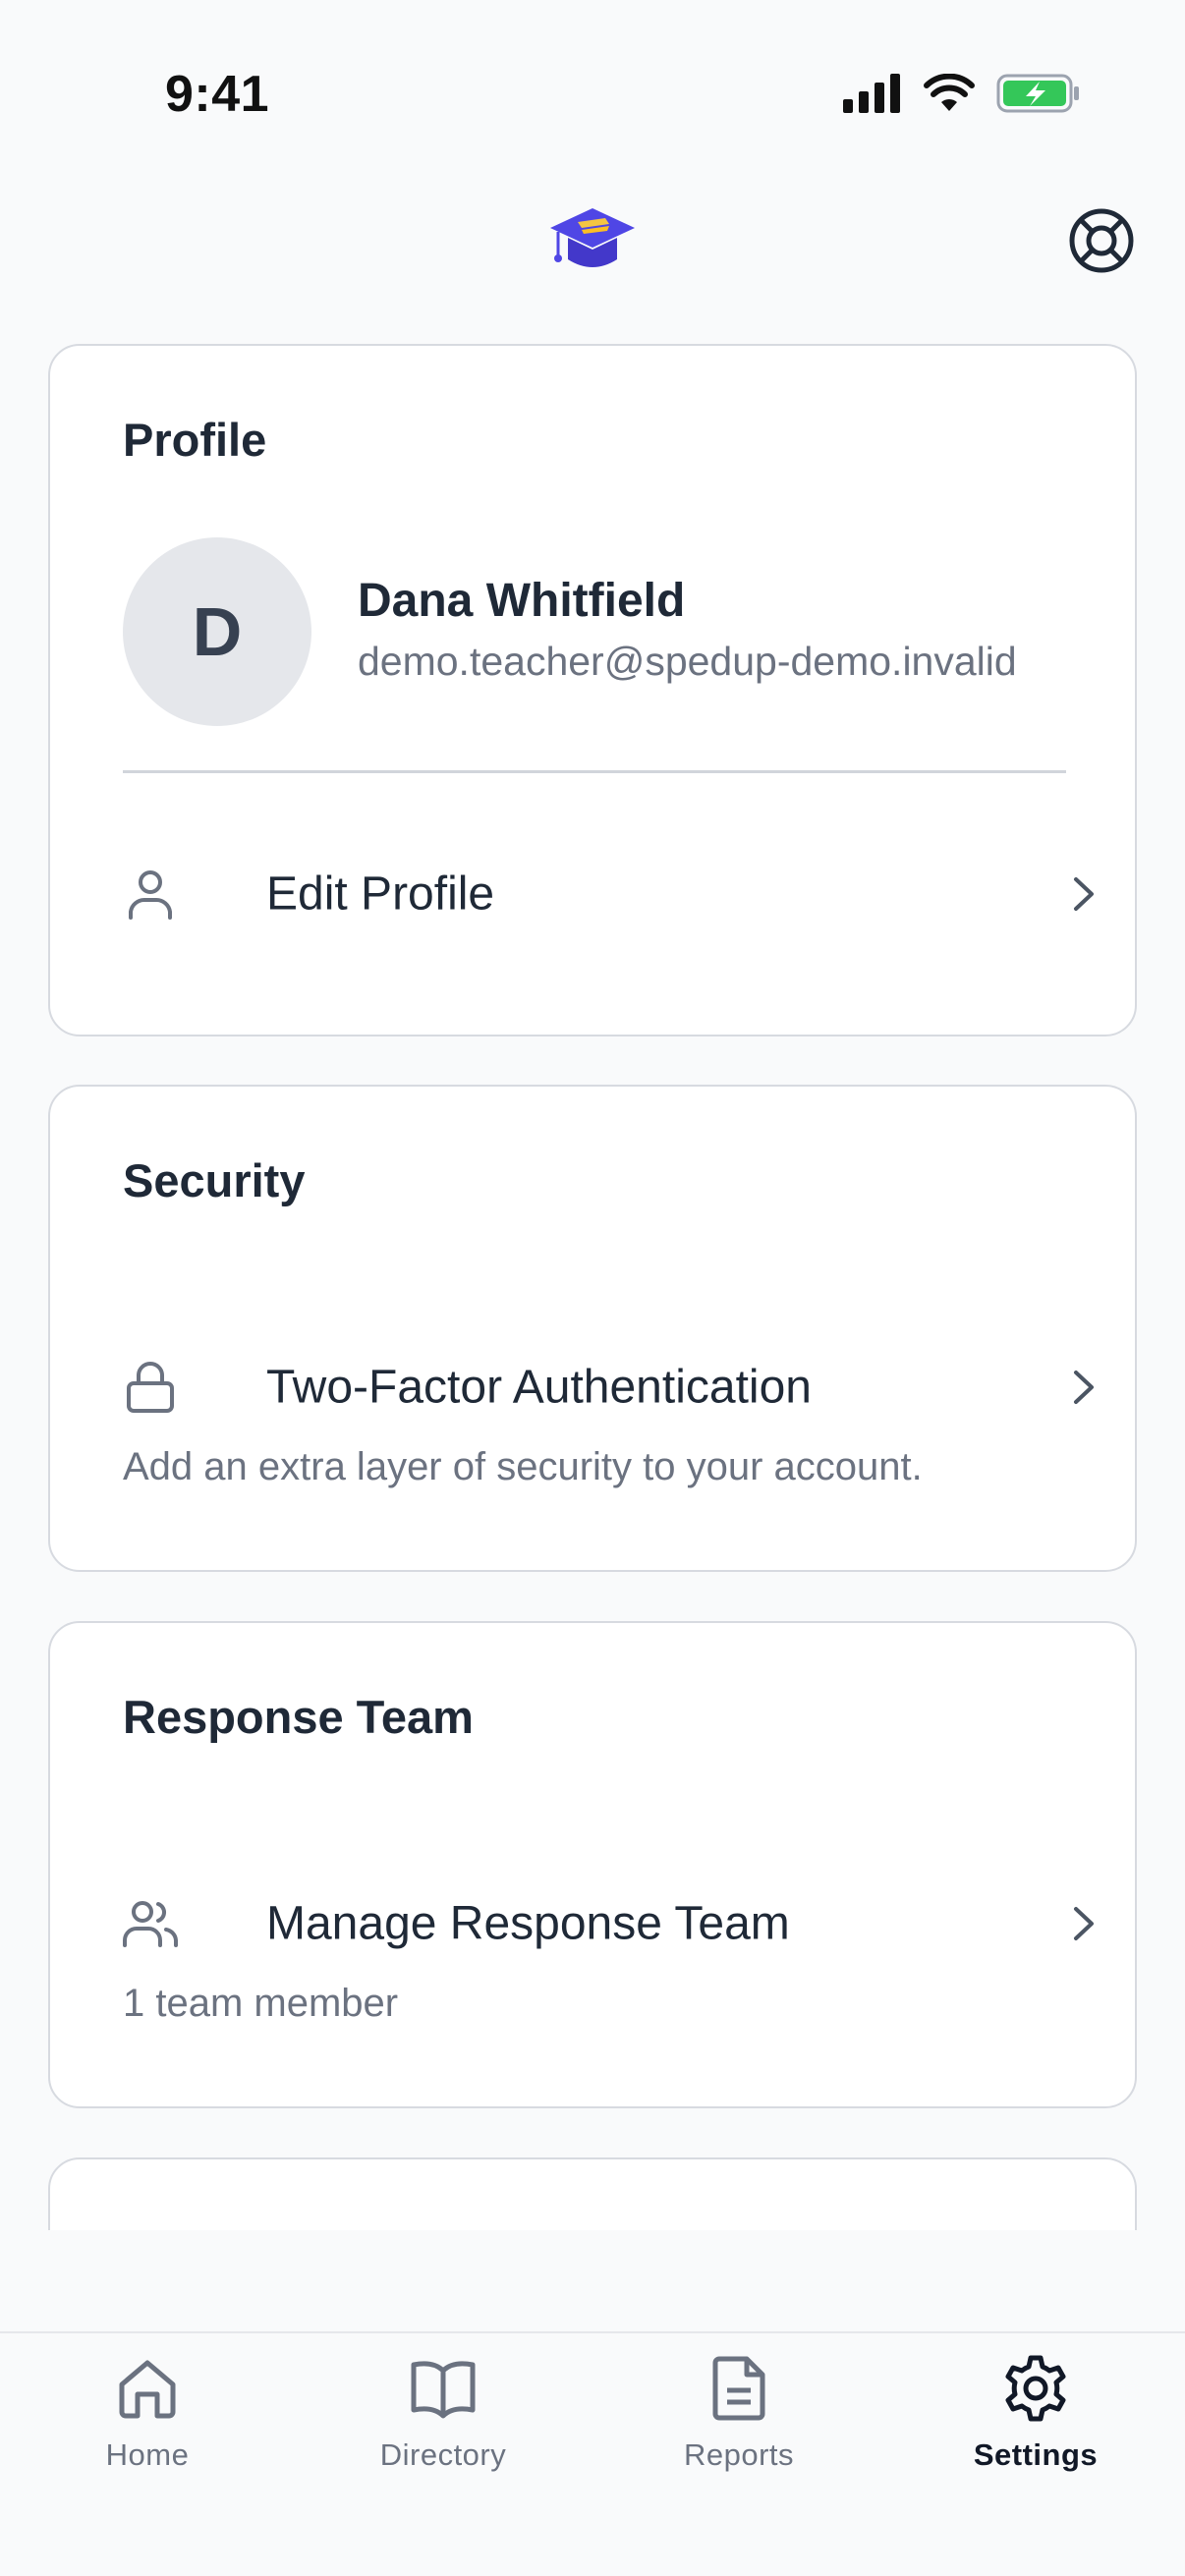 This screenshot has width=1185, height=2576. What do you see at coordinates (539, 1387) in the screenshot?
I see `two-factor-label: Two-Factor Authentication` at bounding box center [539, 1387].